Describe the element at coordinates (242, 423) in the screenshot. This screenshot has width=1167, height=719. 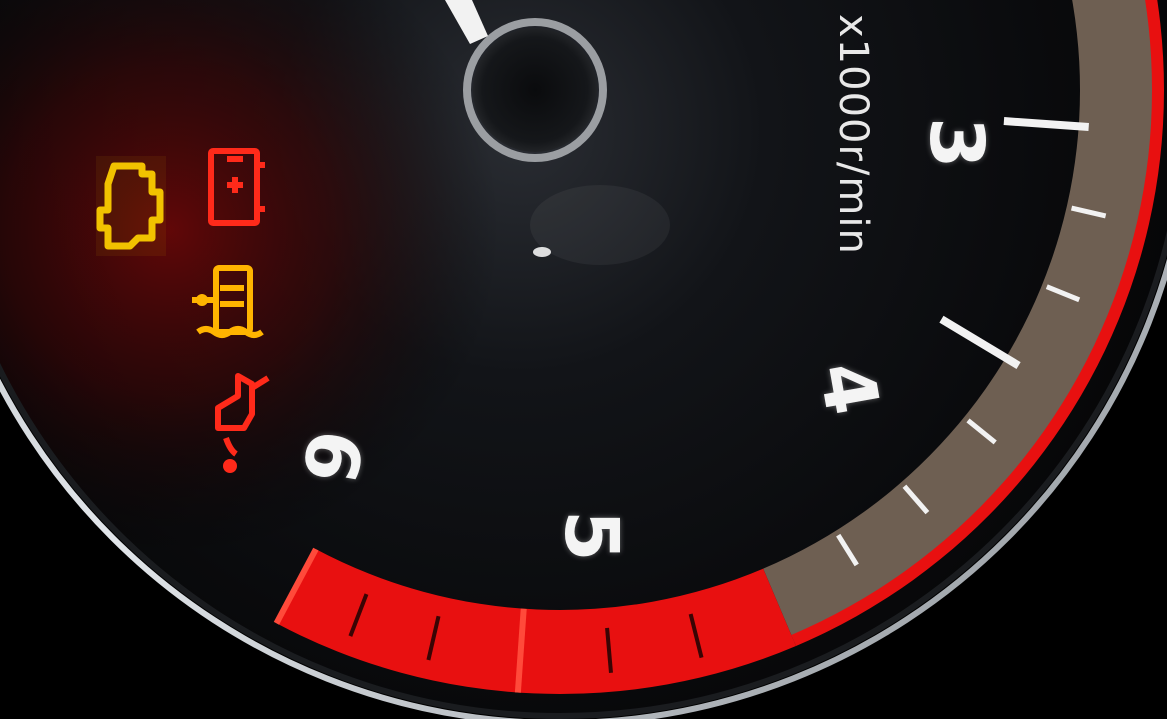
I see `oil-pressure-icon` at that location.